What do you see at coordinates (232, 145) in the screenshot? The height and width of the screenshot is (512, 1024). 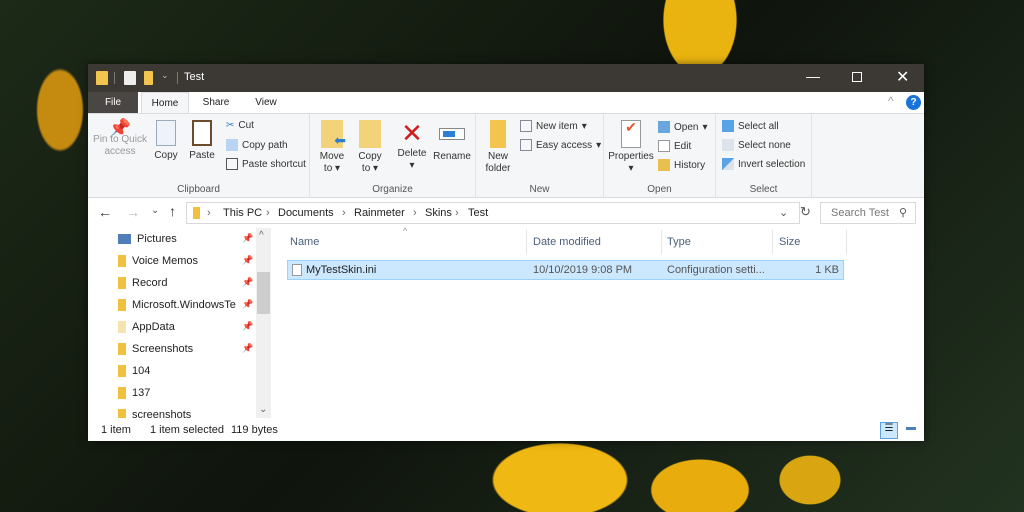 I see `copy-path-icon` at bounding box center [232, 145].